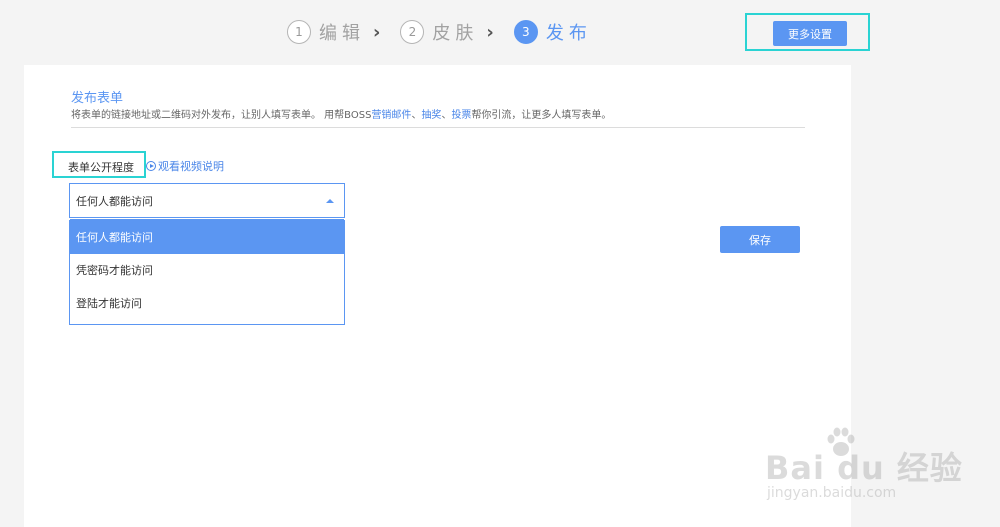 The image size is (1000, 527). I want to click on step-number-1: 1, so click(299, 32).